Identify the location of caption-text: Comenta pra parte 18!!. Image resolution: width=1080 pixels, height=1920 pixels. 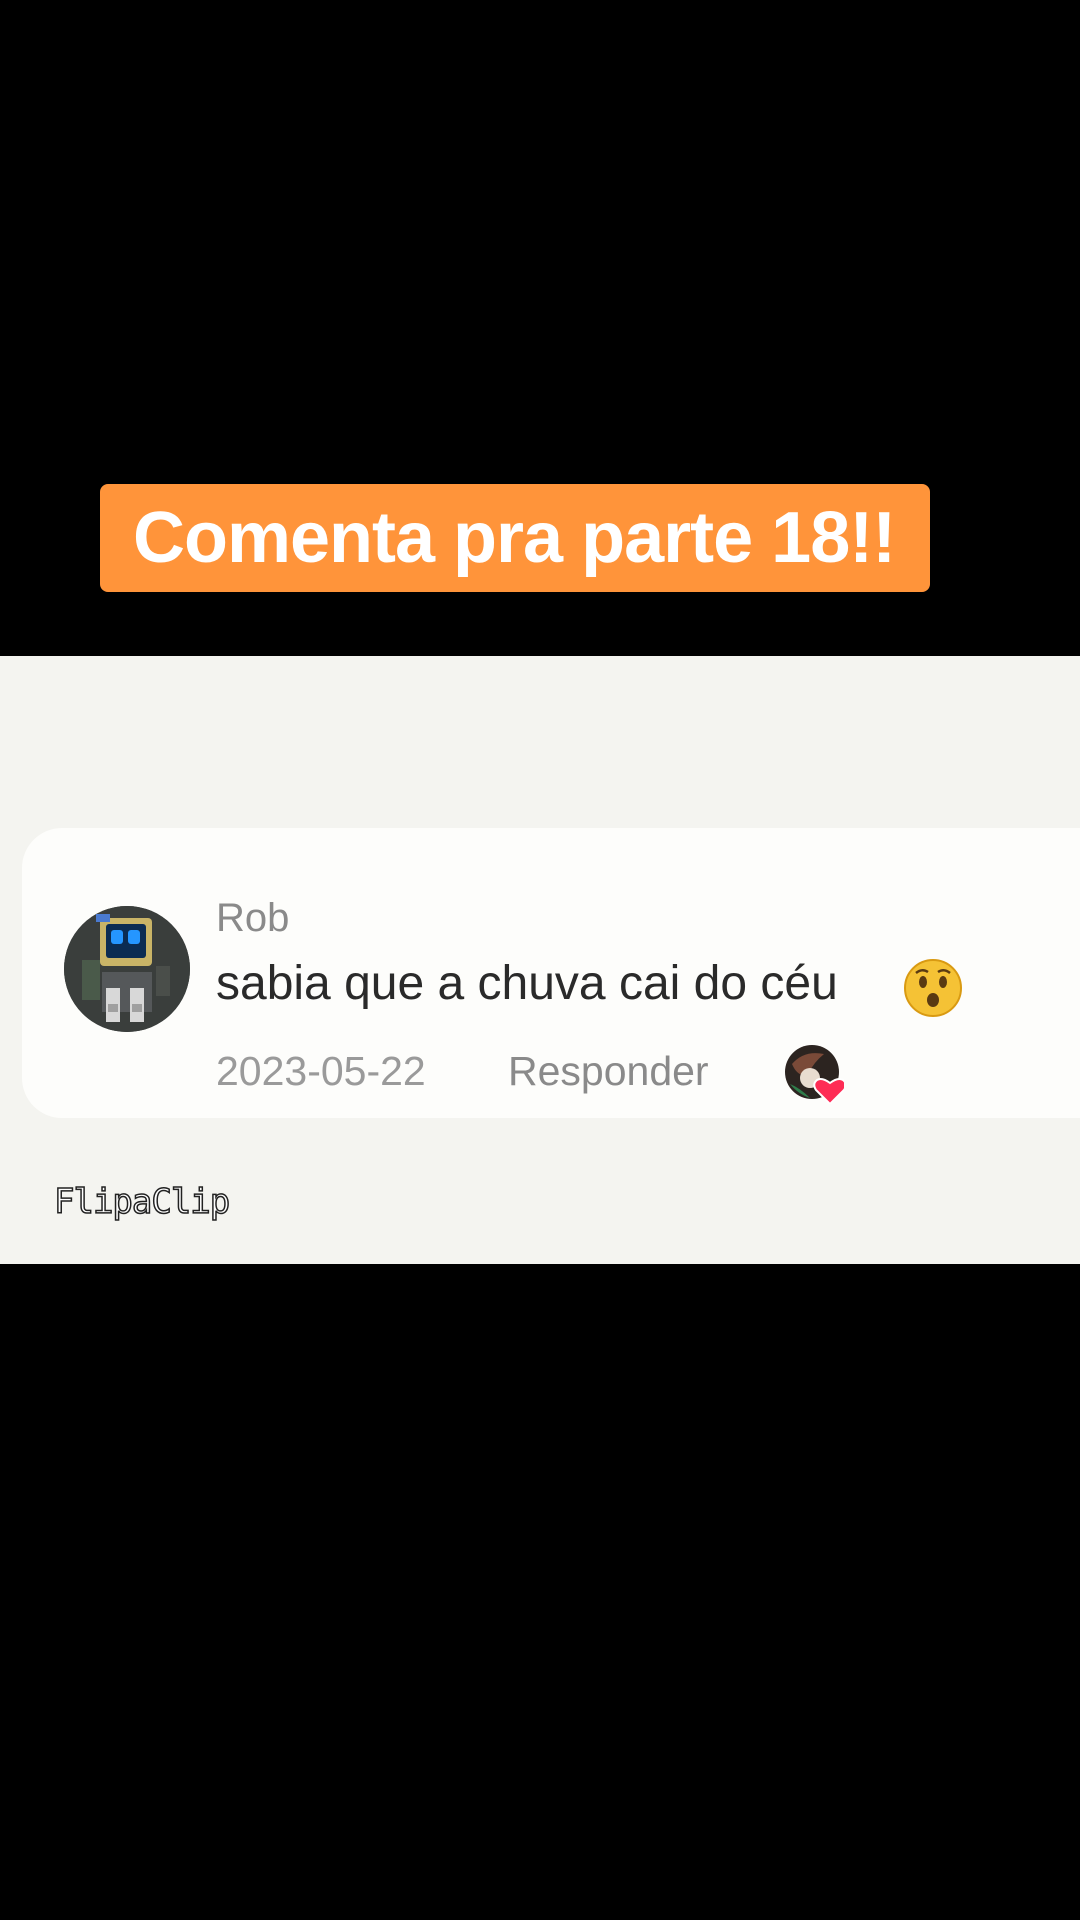
(514, 538).